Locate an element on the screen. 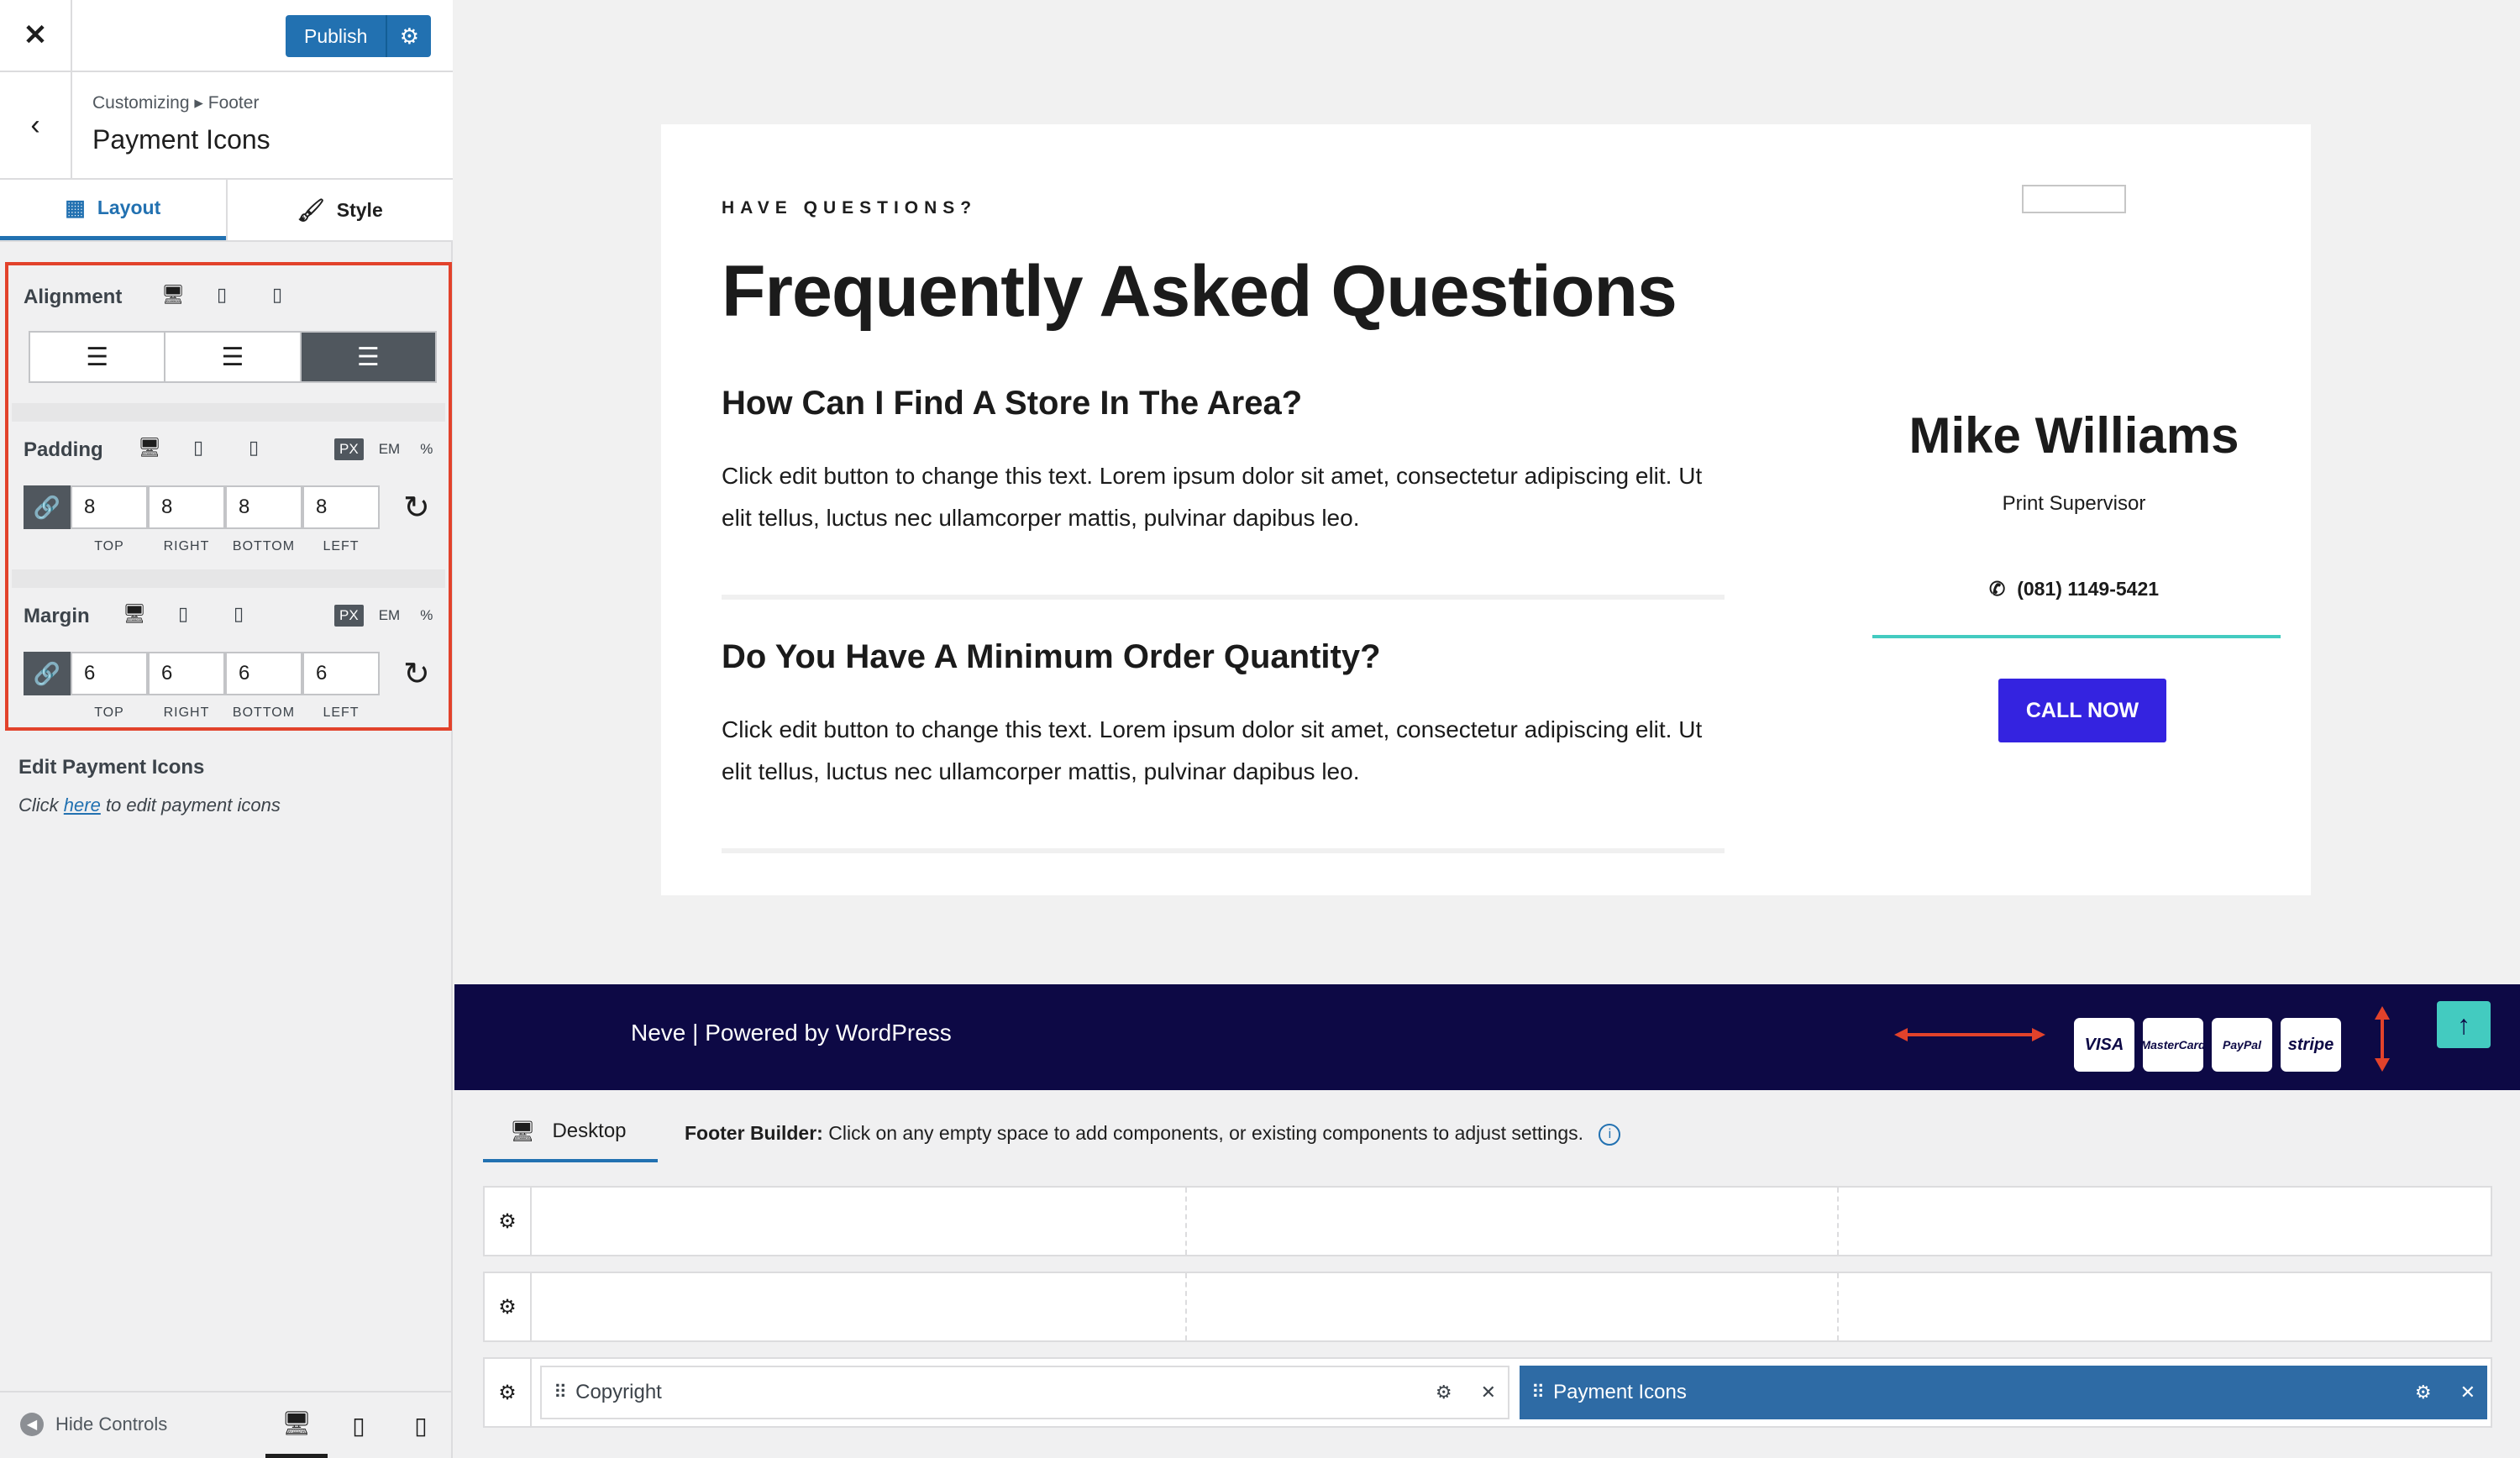 The height and width of the screenshot is (1458, 2520). section-title: Payment Icons is located at coordinates (181, 139).